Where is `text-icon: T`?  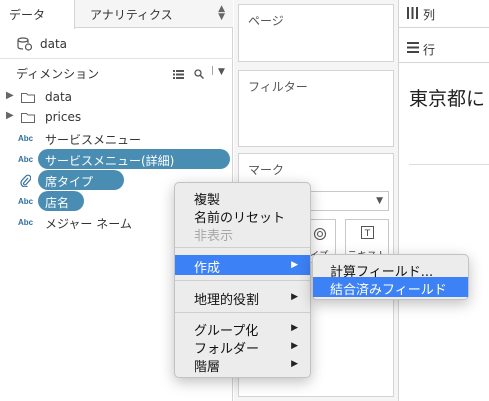
text-icon: T is located at coordinates (367, 234).